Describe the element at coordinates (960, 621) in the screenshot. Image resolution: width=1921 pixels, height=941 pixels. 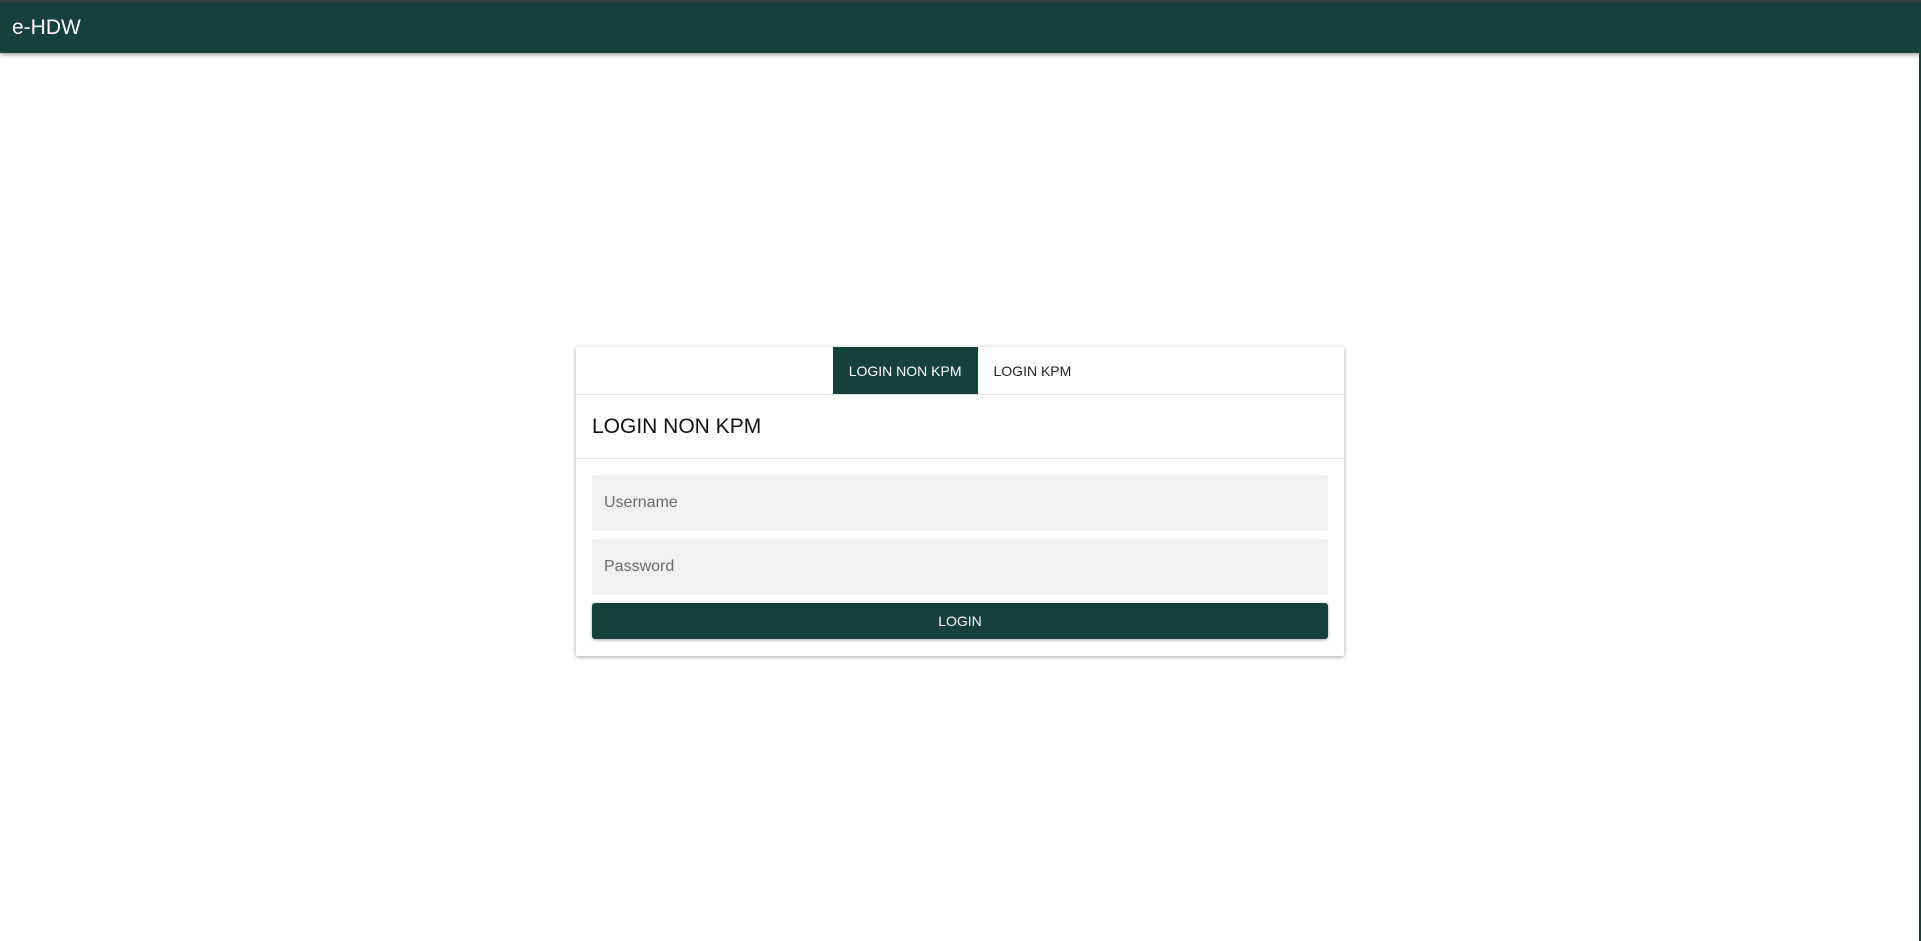
I see `login-button: LOGIN` at that location.